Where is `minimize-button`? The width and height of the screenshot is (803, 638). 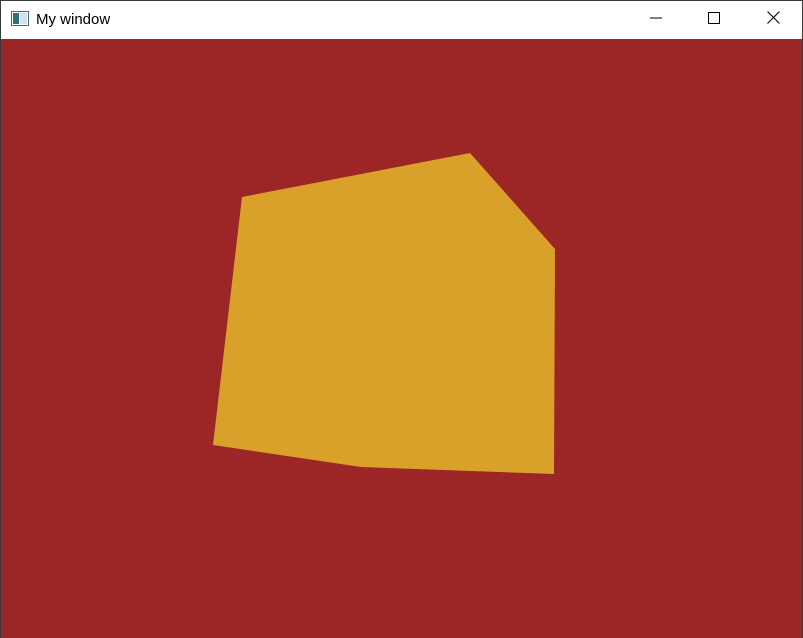 minimize-button is located at coordinates (656, 19).